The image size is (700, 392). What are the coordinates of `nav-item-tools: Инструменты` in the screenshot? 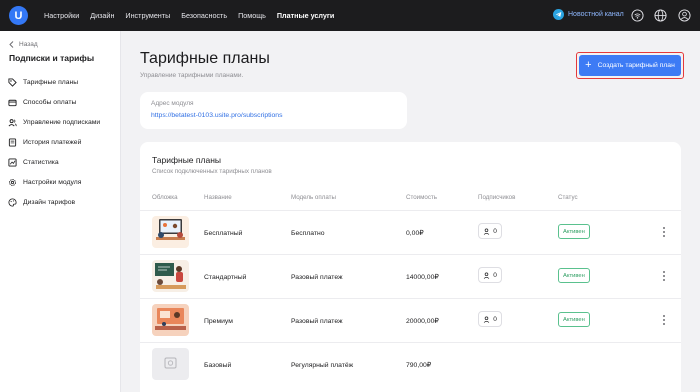 It's located at (147, 15).